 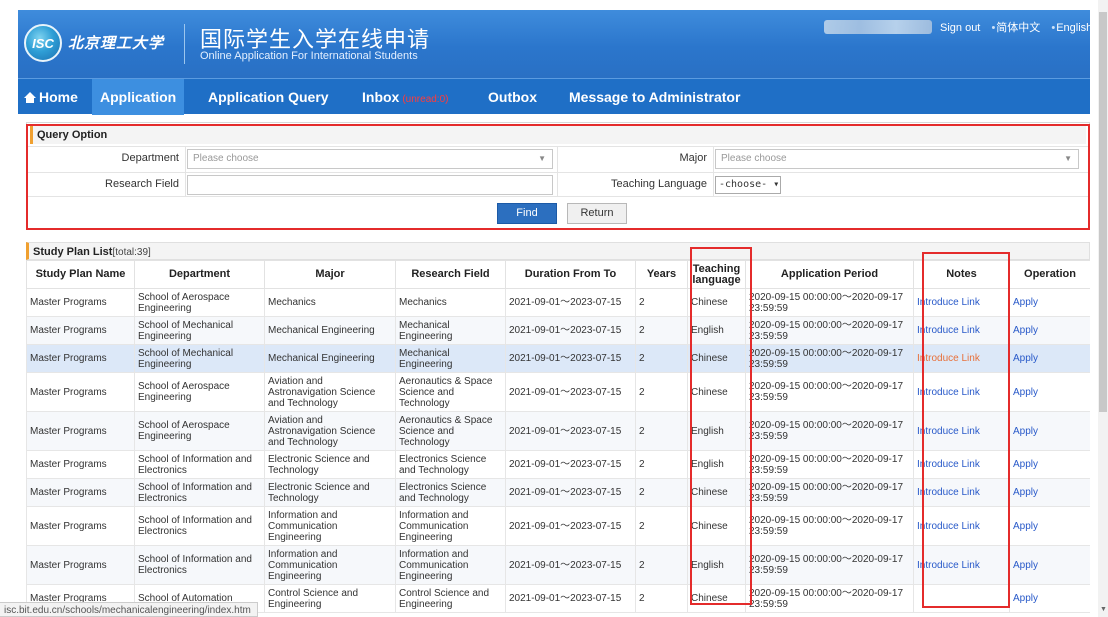 I want to click on research-field-input, so click(x=370, y=185).